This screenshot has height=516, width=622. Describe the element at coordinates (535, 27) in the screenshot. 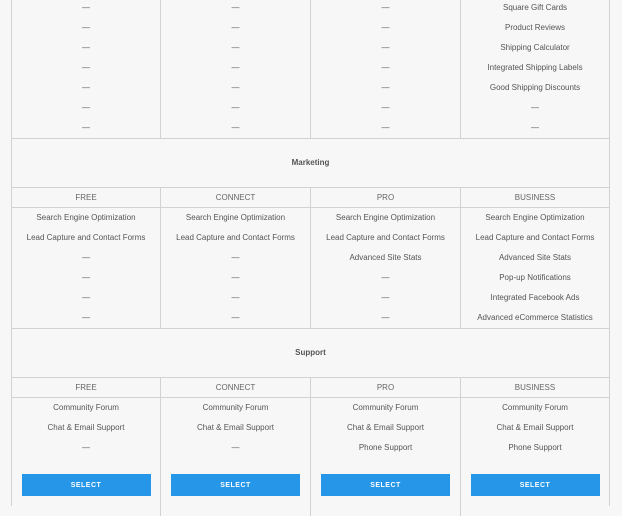

I see `feature-cell: Product Reviews` at that location.